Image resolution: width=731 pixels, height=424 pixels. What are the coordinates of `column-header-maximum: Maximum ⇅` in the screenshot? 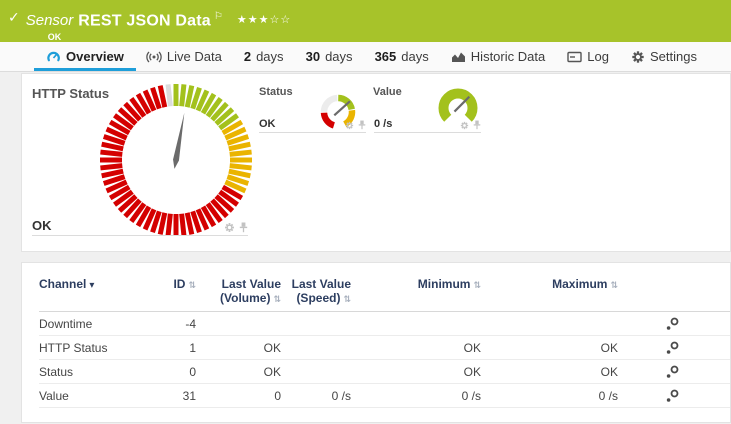 It's located at (549, 287).